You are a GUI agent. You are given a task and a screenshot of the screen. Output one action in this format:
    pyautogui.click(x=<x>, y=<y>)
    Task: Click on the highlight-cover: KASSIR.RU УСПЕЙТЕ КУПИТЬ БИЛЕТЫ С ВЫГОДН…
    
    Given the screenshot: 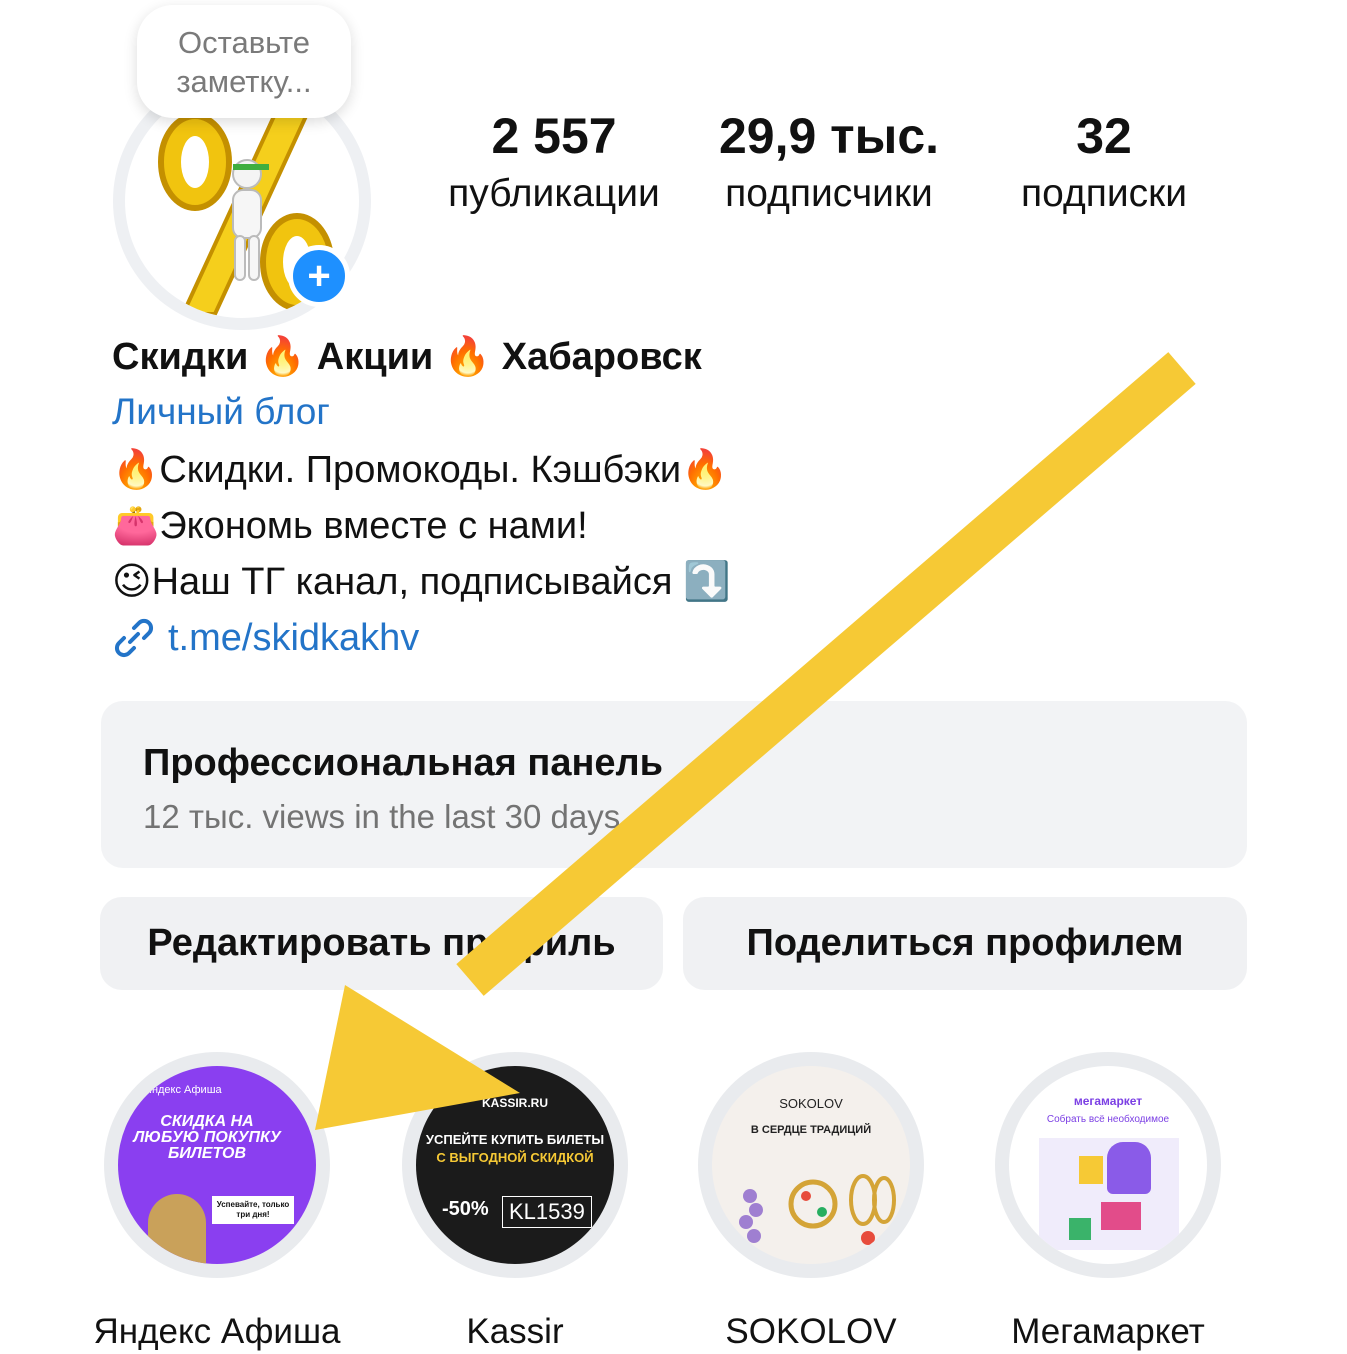 What is the action you would take?
    pyautogui.click(x=515, y=1165)
    